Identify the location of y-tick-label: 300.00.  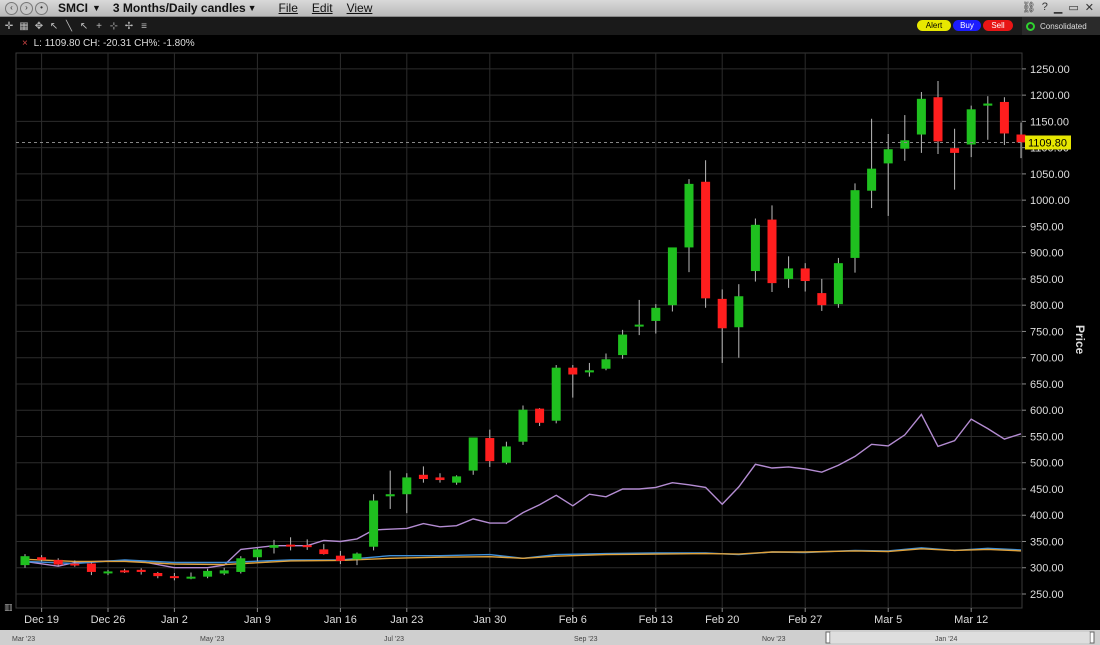
(1047, 569).